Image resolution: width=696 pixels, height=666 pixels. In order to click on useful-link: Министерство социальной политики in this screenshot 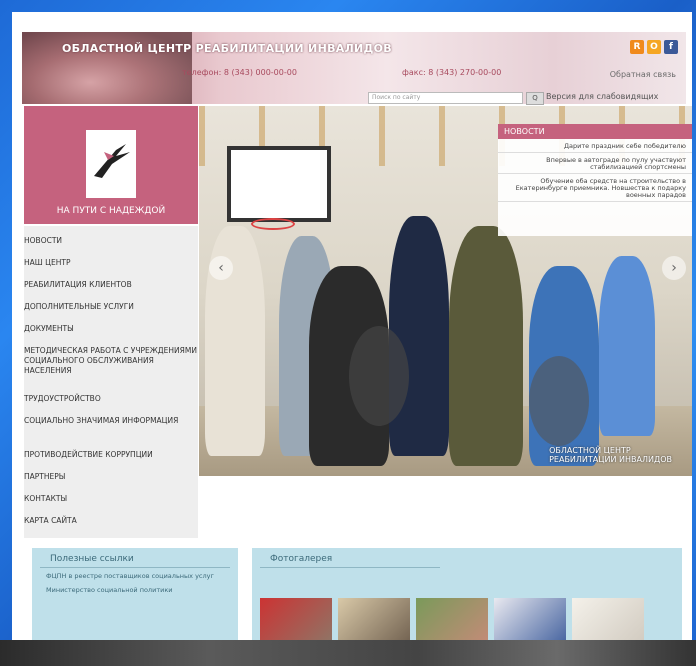, I will do `click(135, 589)`.